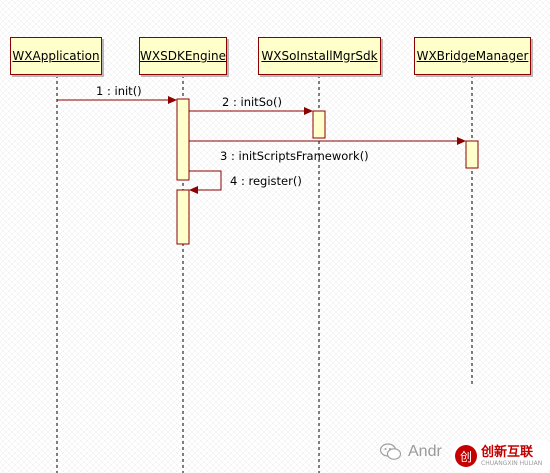  Describe the element at coordinates (319, 56) in the screenshot. I see `lifeline-header-wxsoinstallmgrsdk: WXSoInstallMgrSdk` at that location.